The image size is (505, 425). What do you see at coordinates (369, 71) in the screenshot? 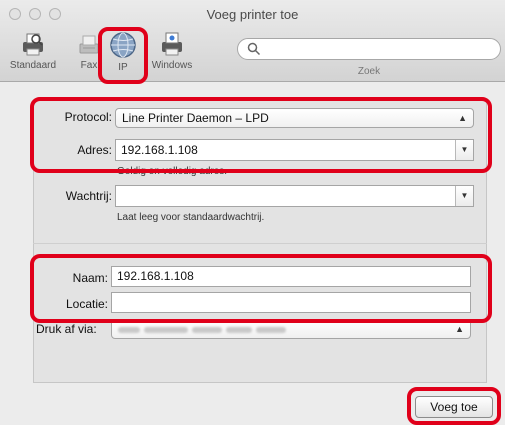
I see `search-label: Zoek` at bounding box center [369, 71].